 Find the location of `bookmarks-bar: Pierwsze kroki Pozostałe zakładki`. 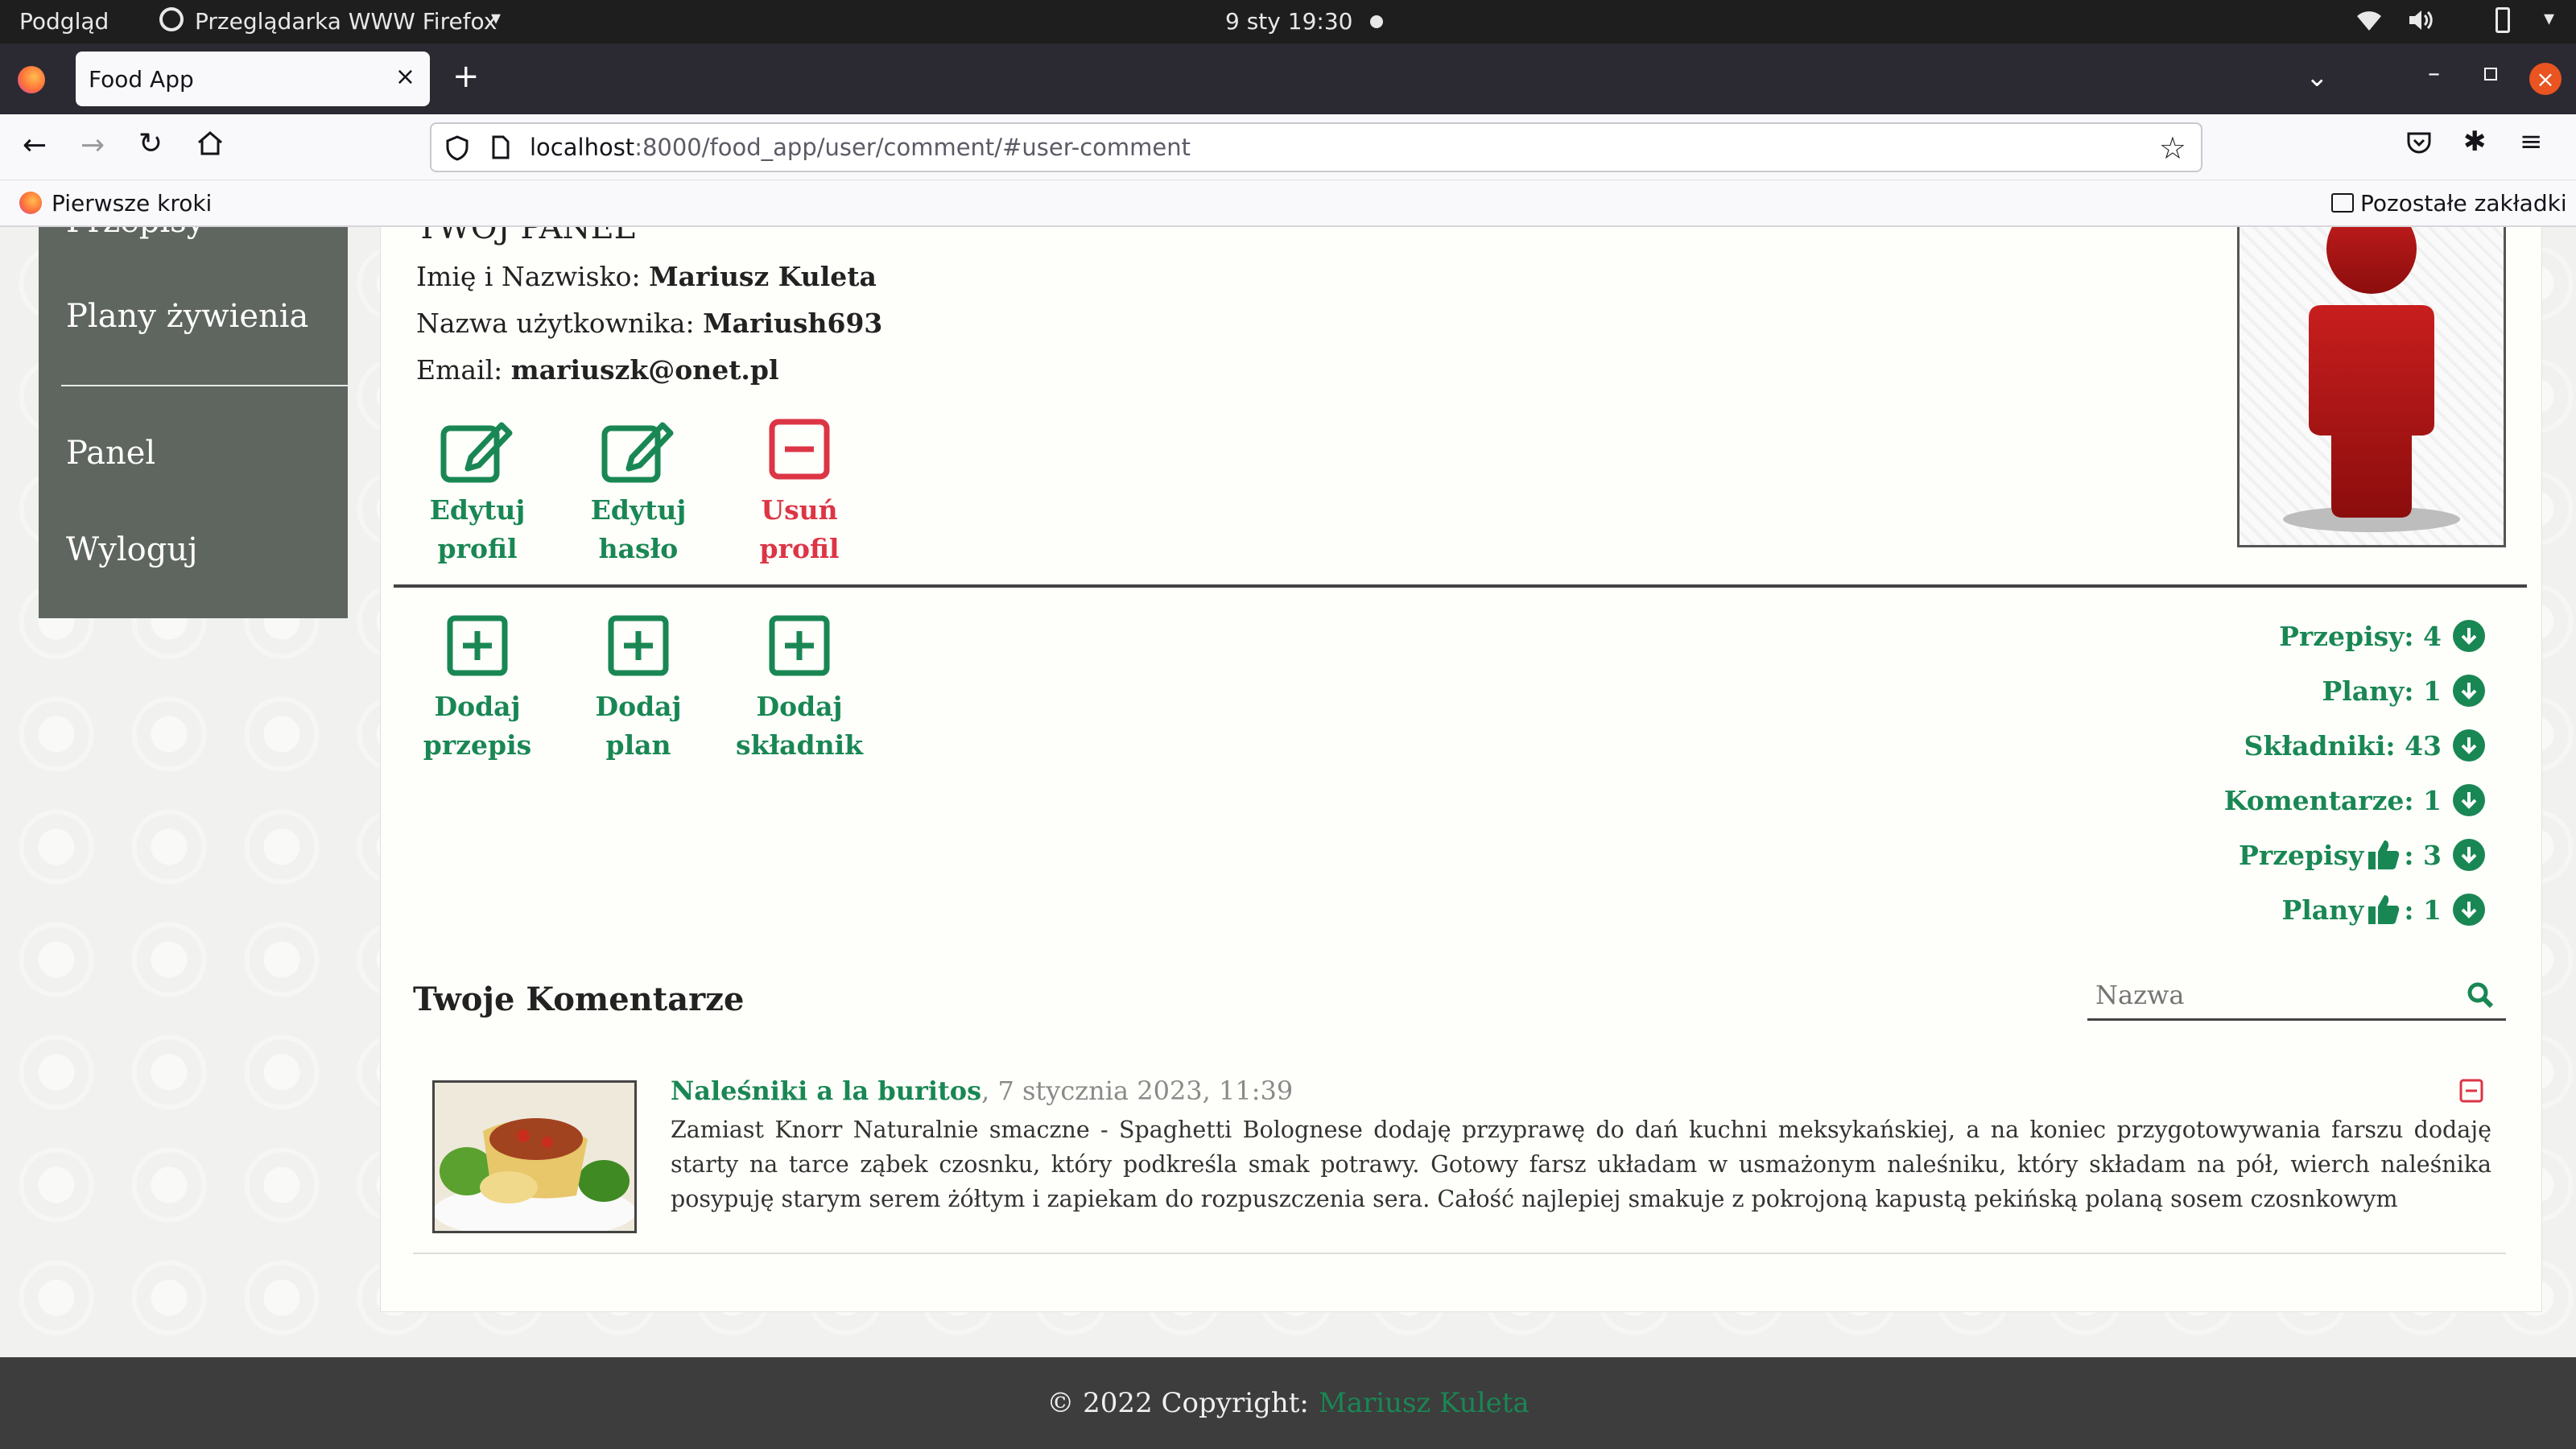

bookmarks-bar: Pierwsze kroki Pozostałe zakładki is located at coordinates (1288, 203).